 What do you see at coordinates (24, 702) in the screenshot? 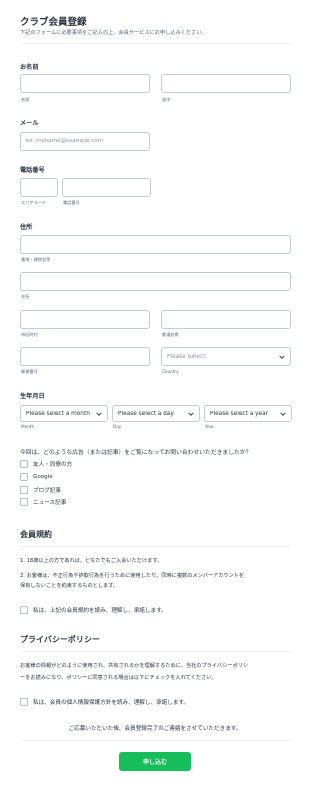
I see `privacy-agree-checkbox` at bounding box center [24, 702].